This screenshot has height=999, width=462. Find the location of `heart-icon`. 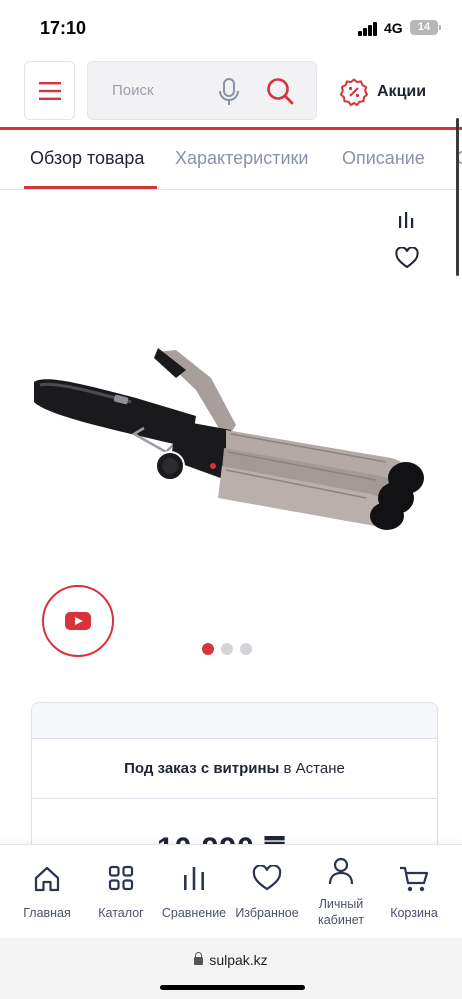

heart-icon is located at coordinates (267, 878).